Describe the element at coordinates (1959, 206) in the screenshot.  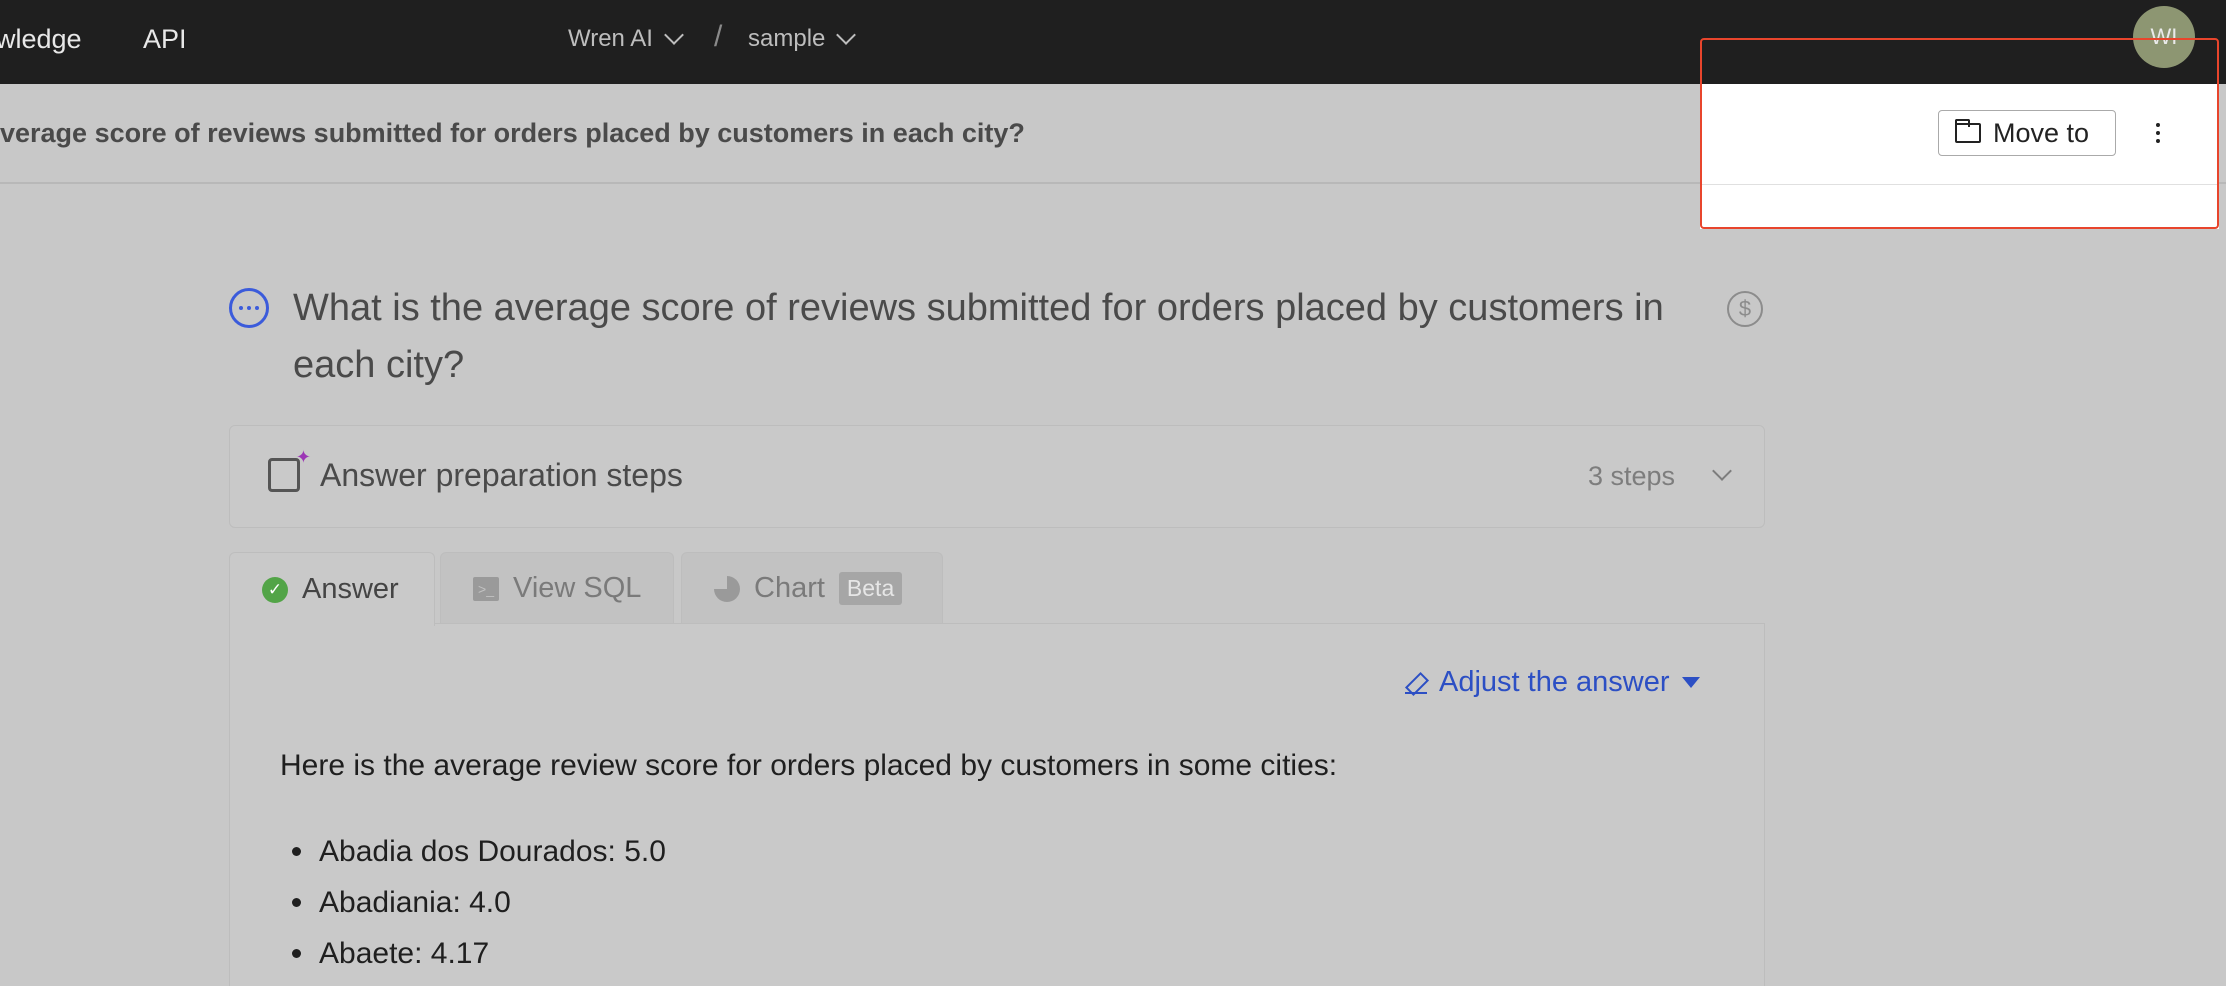
I see `thread-actions-area-lower` at that location.